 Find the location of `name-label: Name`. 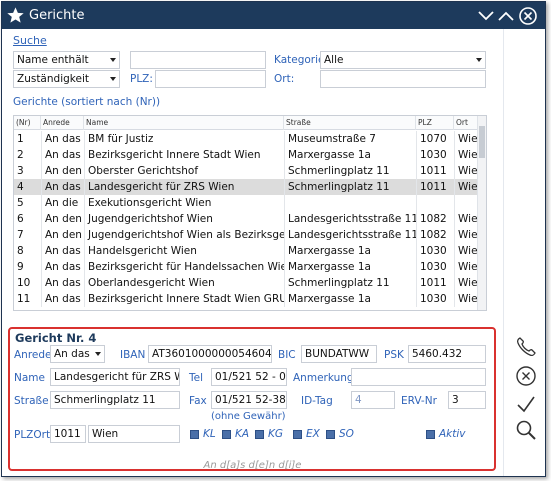

name-label: Name is located at coordinates (29, 378).